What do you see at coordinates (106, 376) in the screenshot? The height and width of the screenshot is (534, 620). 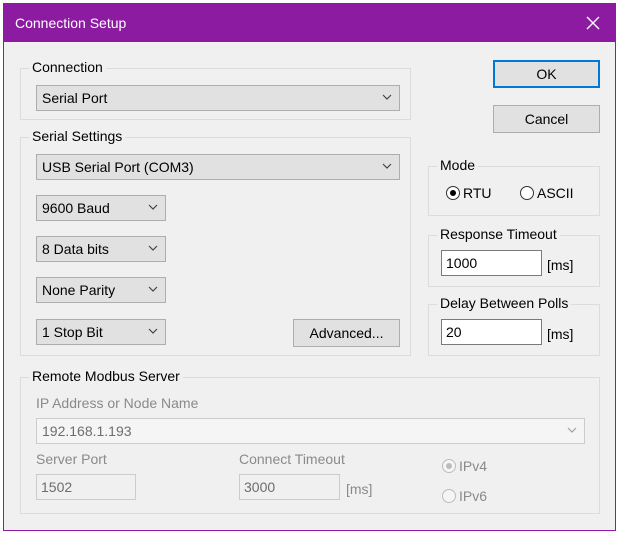 I see `remote-server-label: Remote Modbus Server` at bounding box center [106, 376].